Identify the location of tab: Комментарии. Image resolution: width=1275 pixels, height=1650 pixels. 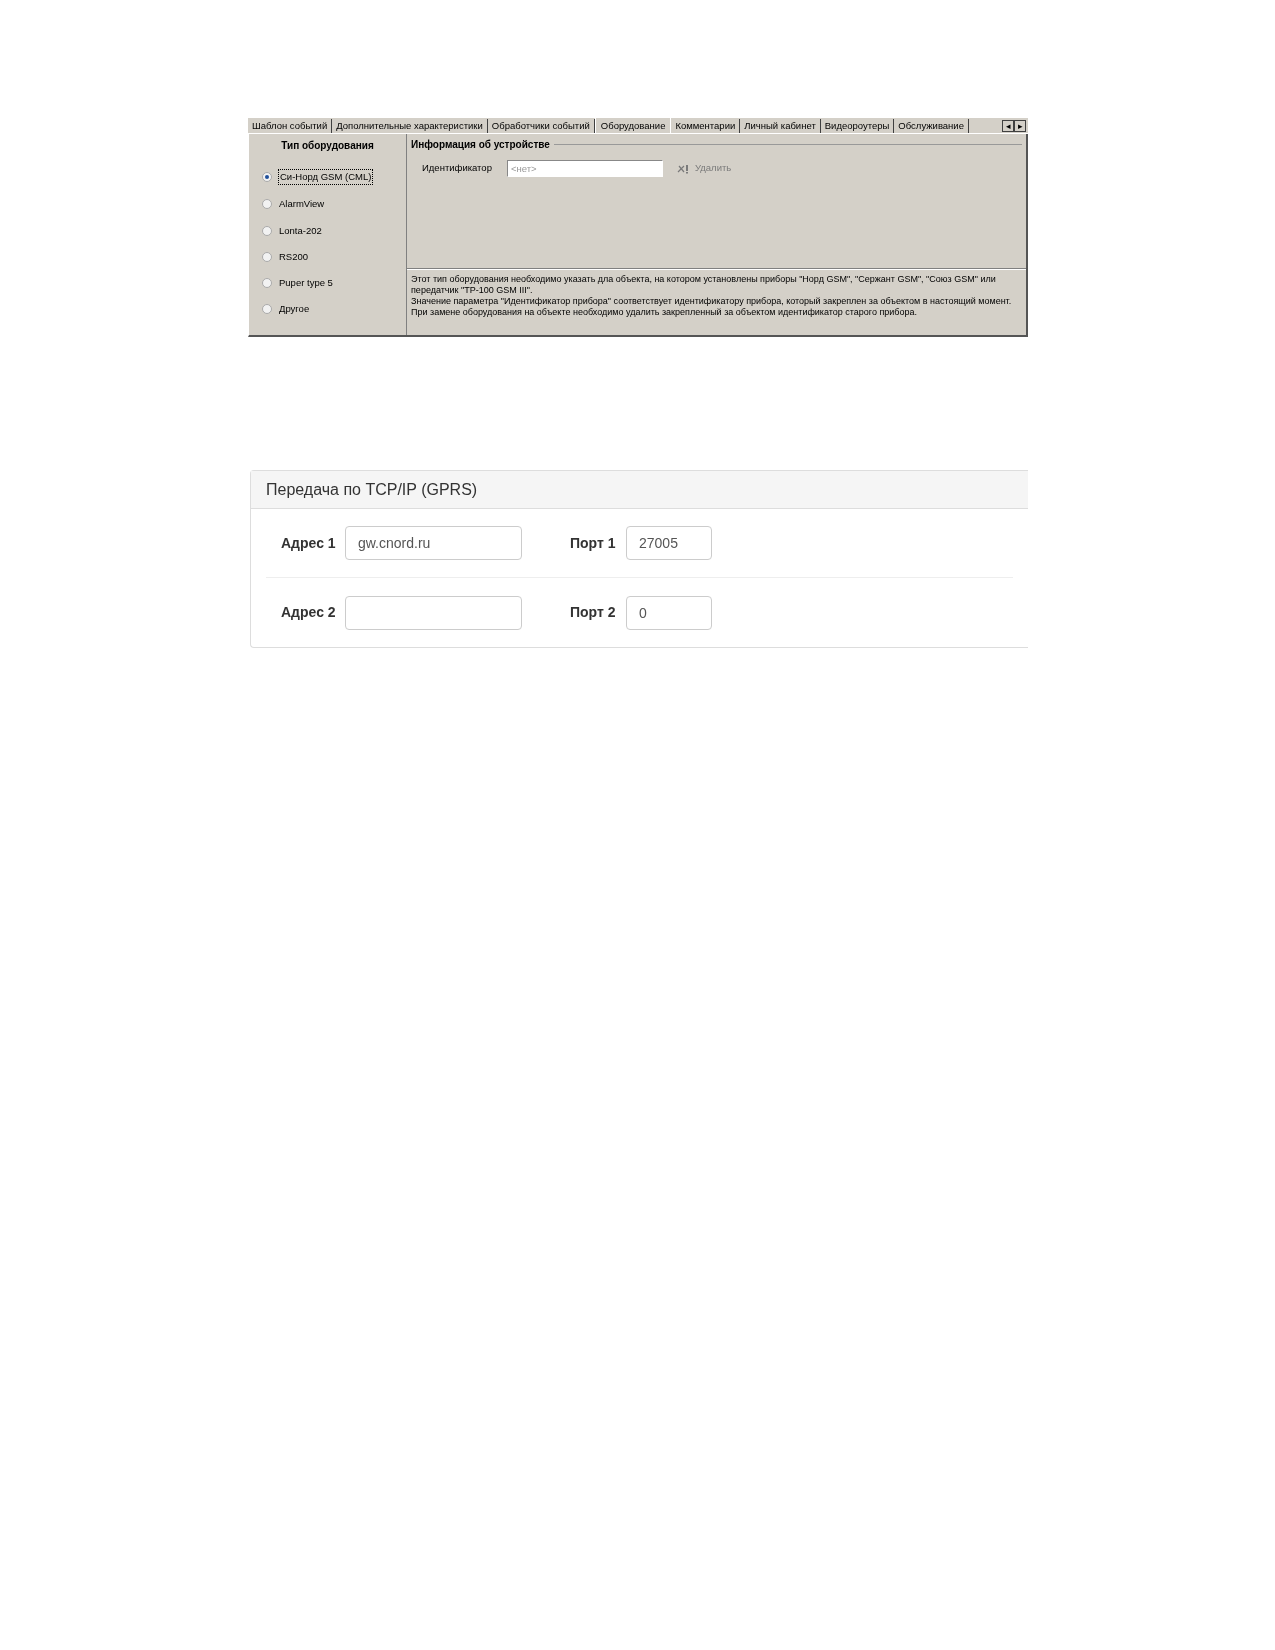
(706, 126).